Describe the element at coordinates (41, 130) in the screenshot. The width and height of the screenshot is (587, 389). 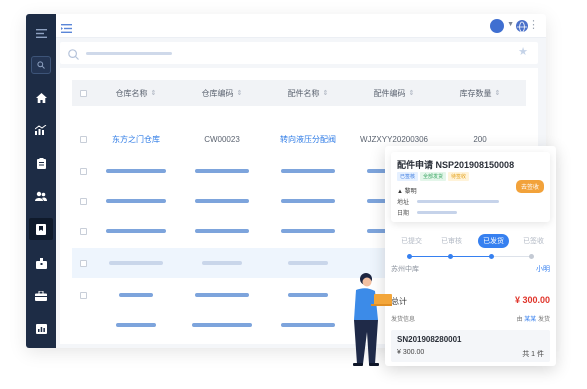
I see `analytics-icon` at that location.